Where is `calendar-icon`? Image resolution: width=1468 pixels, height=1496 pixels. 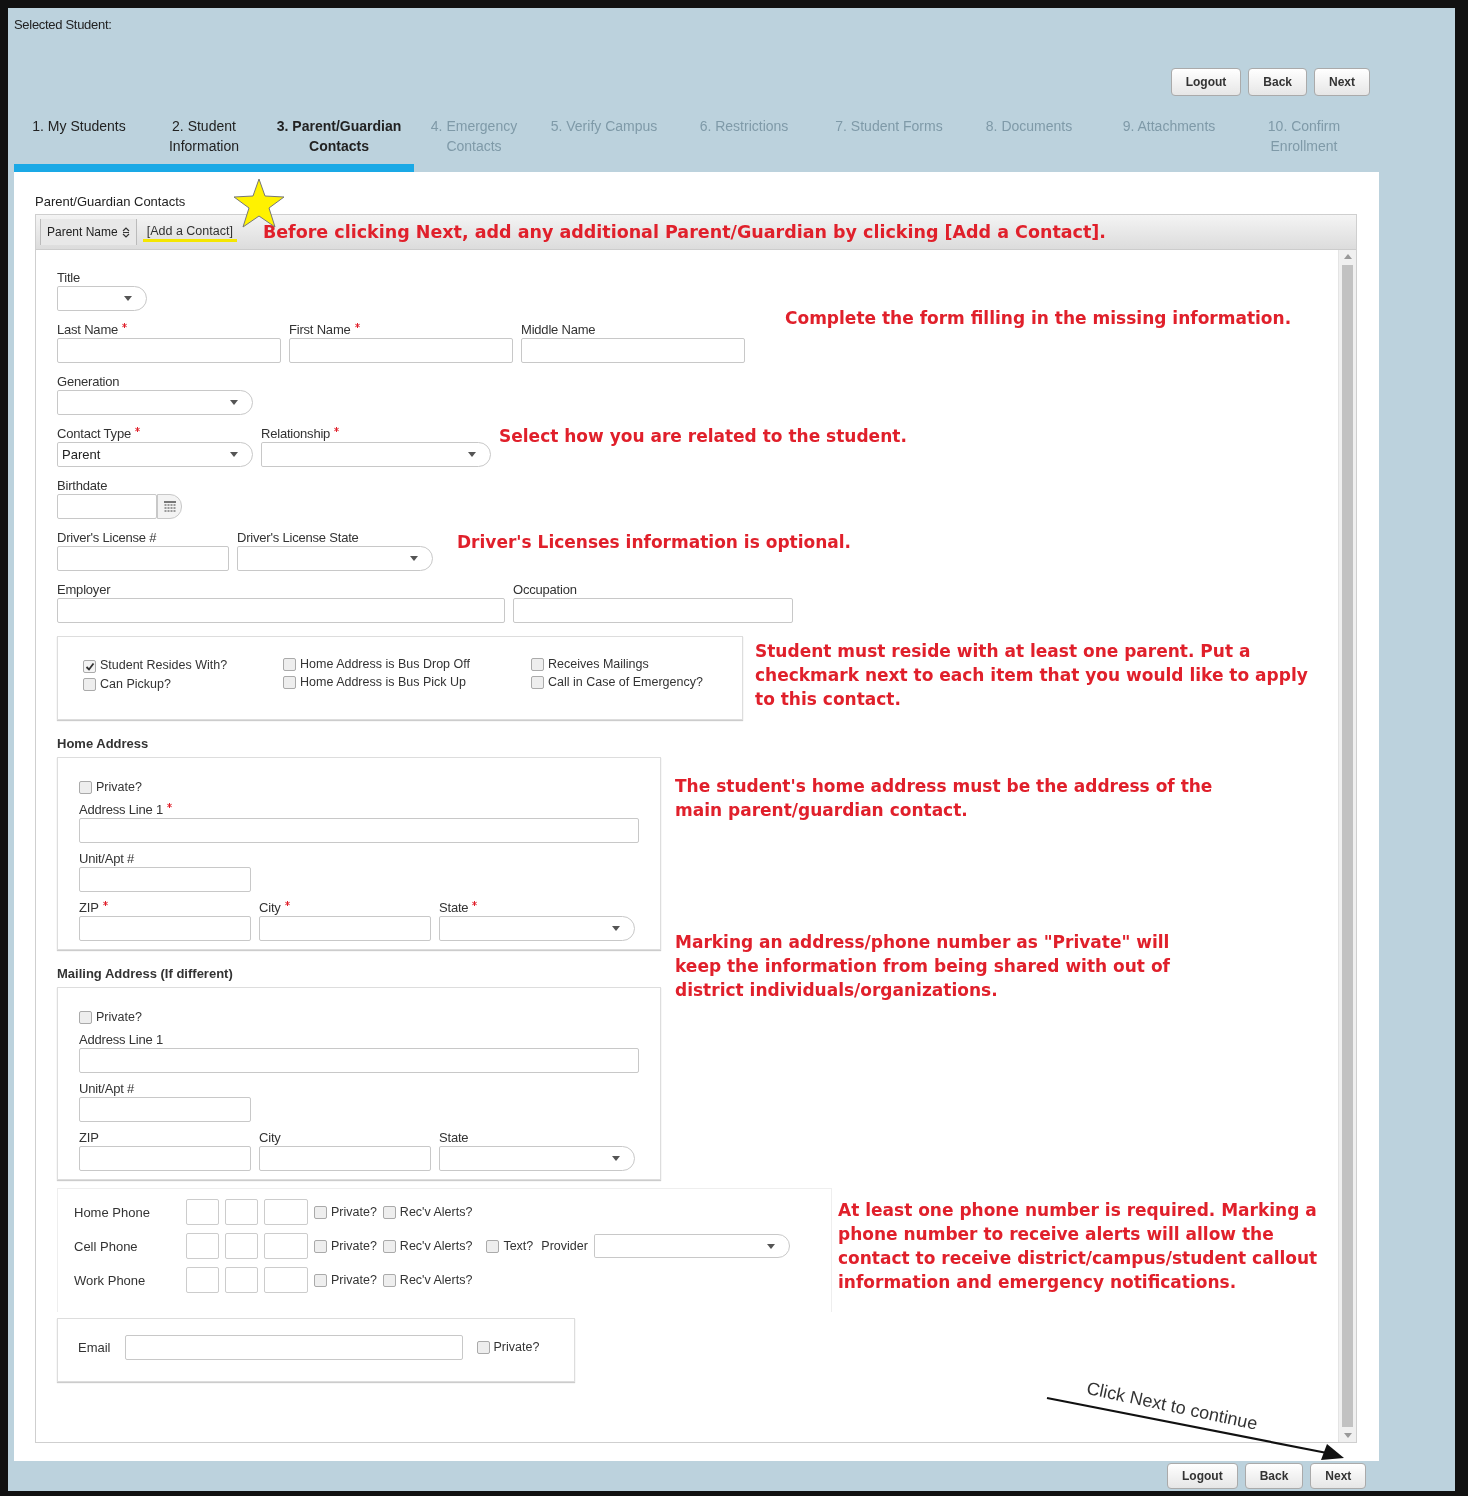 calendar-icon is located at coordinates (169, 506).